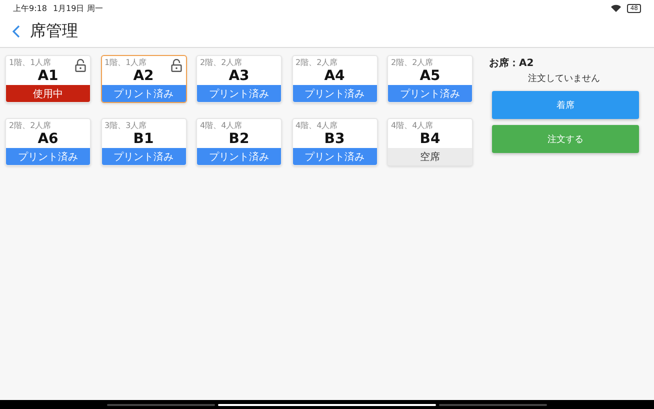 The width and height of the screenshot is (654, 409). I want to click on status-date: 1月19日 周一, so click(77, 8).